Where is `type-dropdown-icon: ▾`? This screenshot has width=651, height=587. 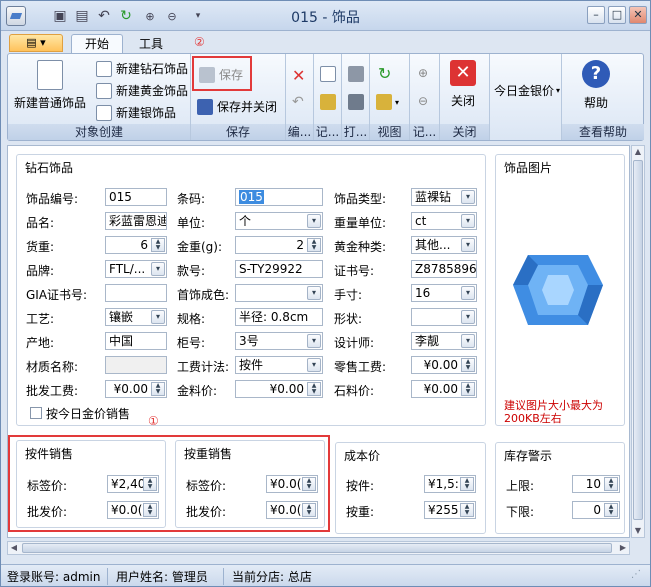 type-dropdown-icon: ▾ is located at coordinates (468, 197).